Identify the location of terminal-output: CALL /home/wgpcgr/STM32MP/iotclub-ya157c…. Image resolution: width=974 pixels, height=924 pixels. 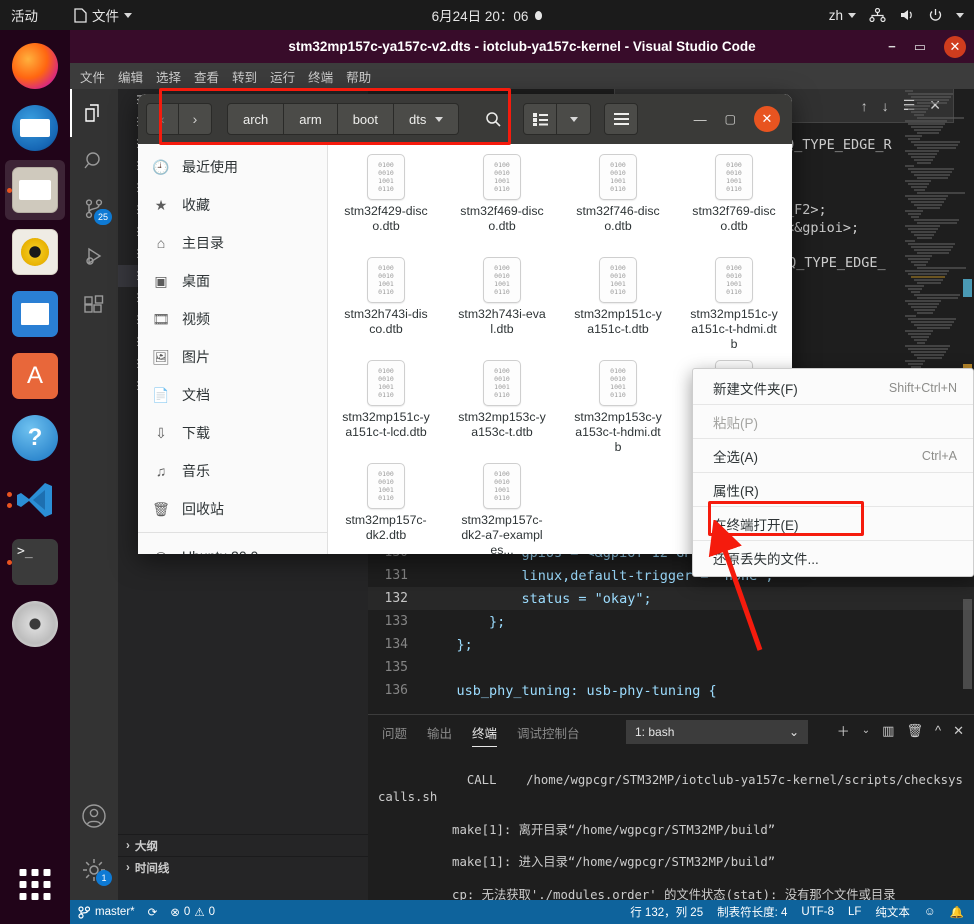
(671, 837).